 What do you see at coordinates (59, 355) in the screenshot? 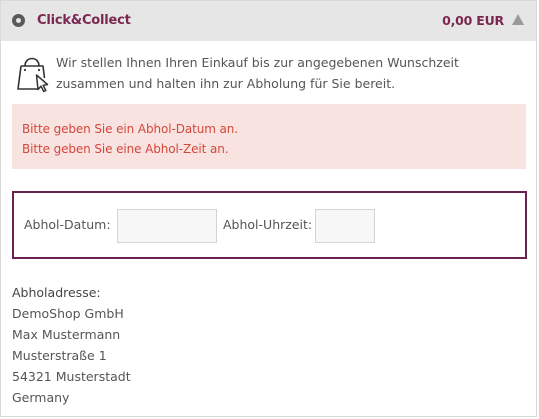
I see `address-line-street: Musterstraße 1` at bounding box center [59, 355].